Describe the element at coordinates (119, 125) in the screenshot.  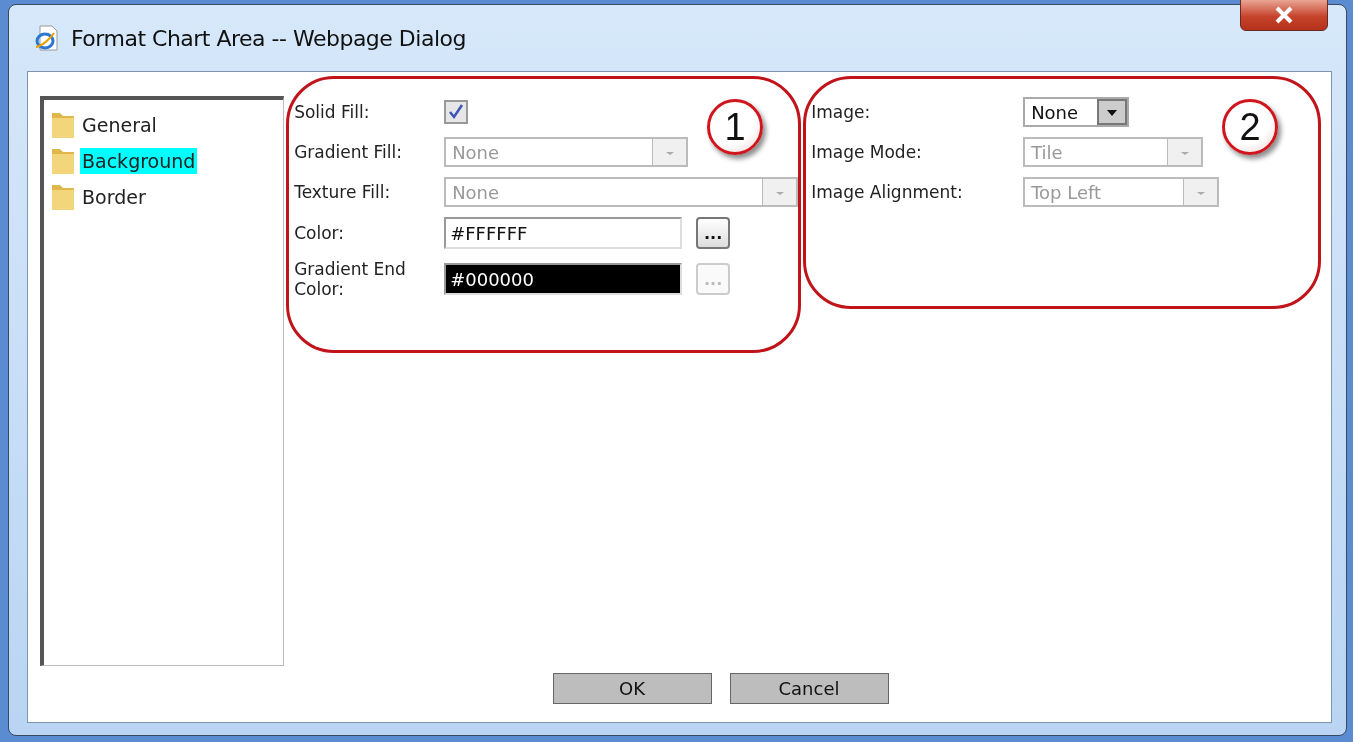
I see `tree-item: General` at that location.